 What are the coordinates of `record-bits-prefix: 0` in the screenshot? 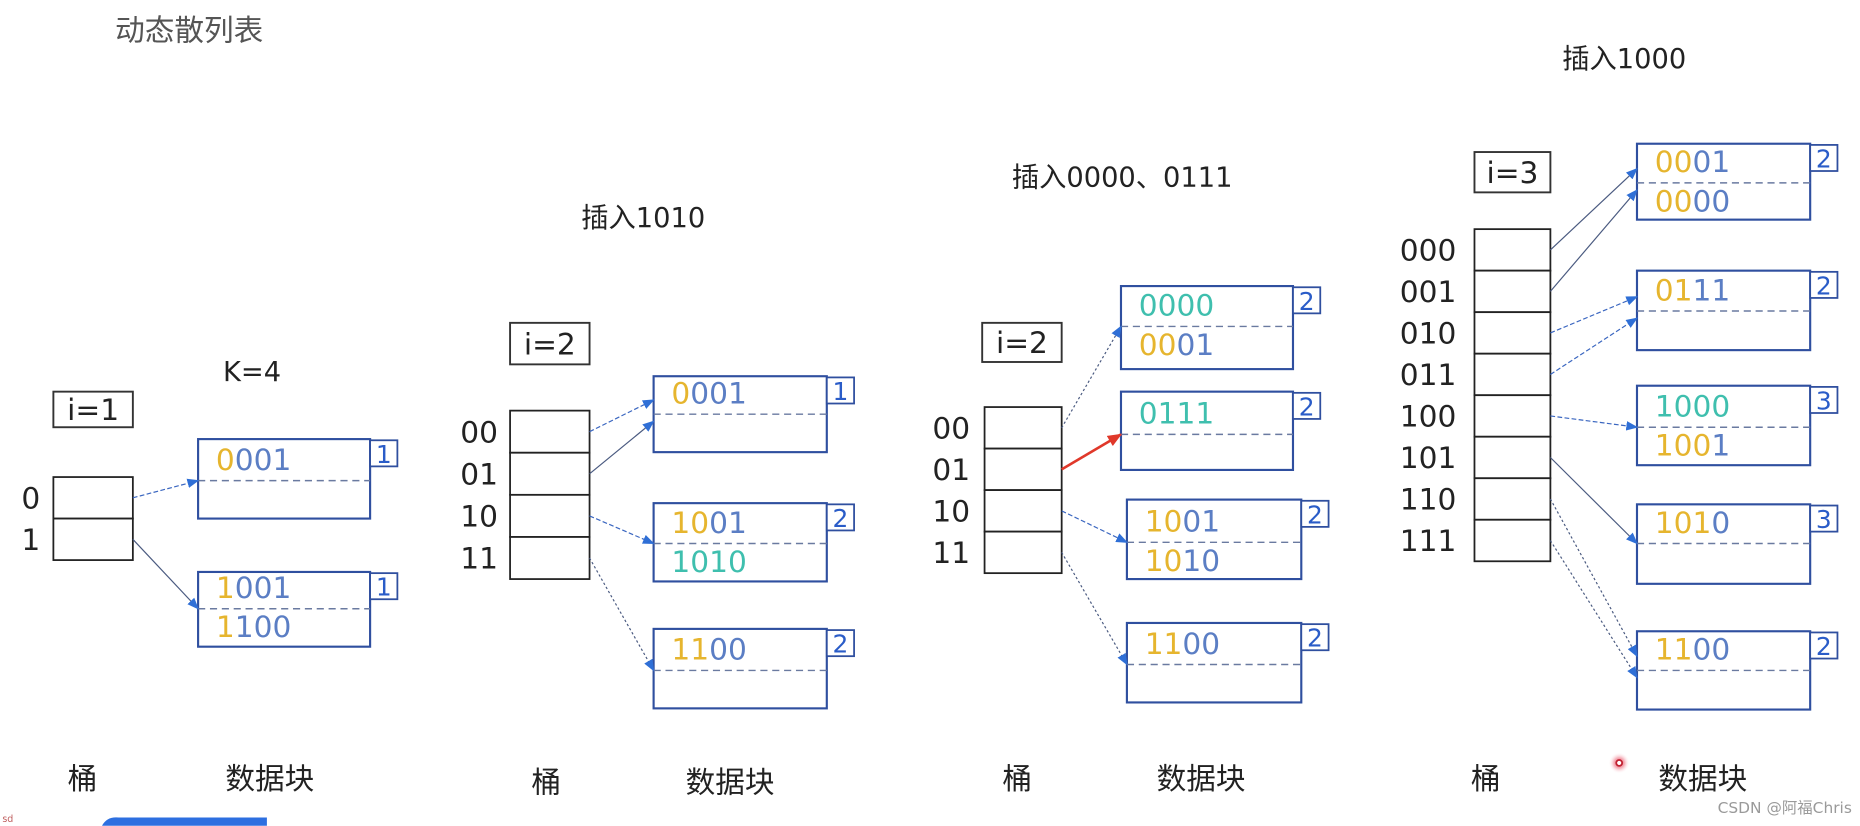 It's located at (680, 393).